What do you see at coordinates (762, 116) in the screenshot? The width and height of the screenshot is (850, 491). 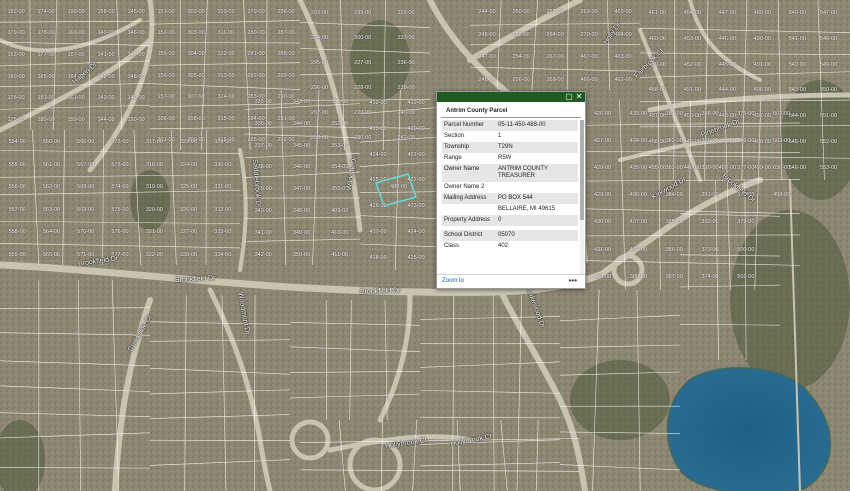 I see `parcel-label: 497-00` at bounding box center [762, 116].